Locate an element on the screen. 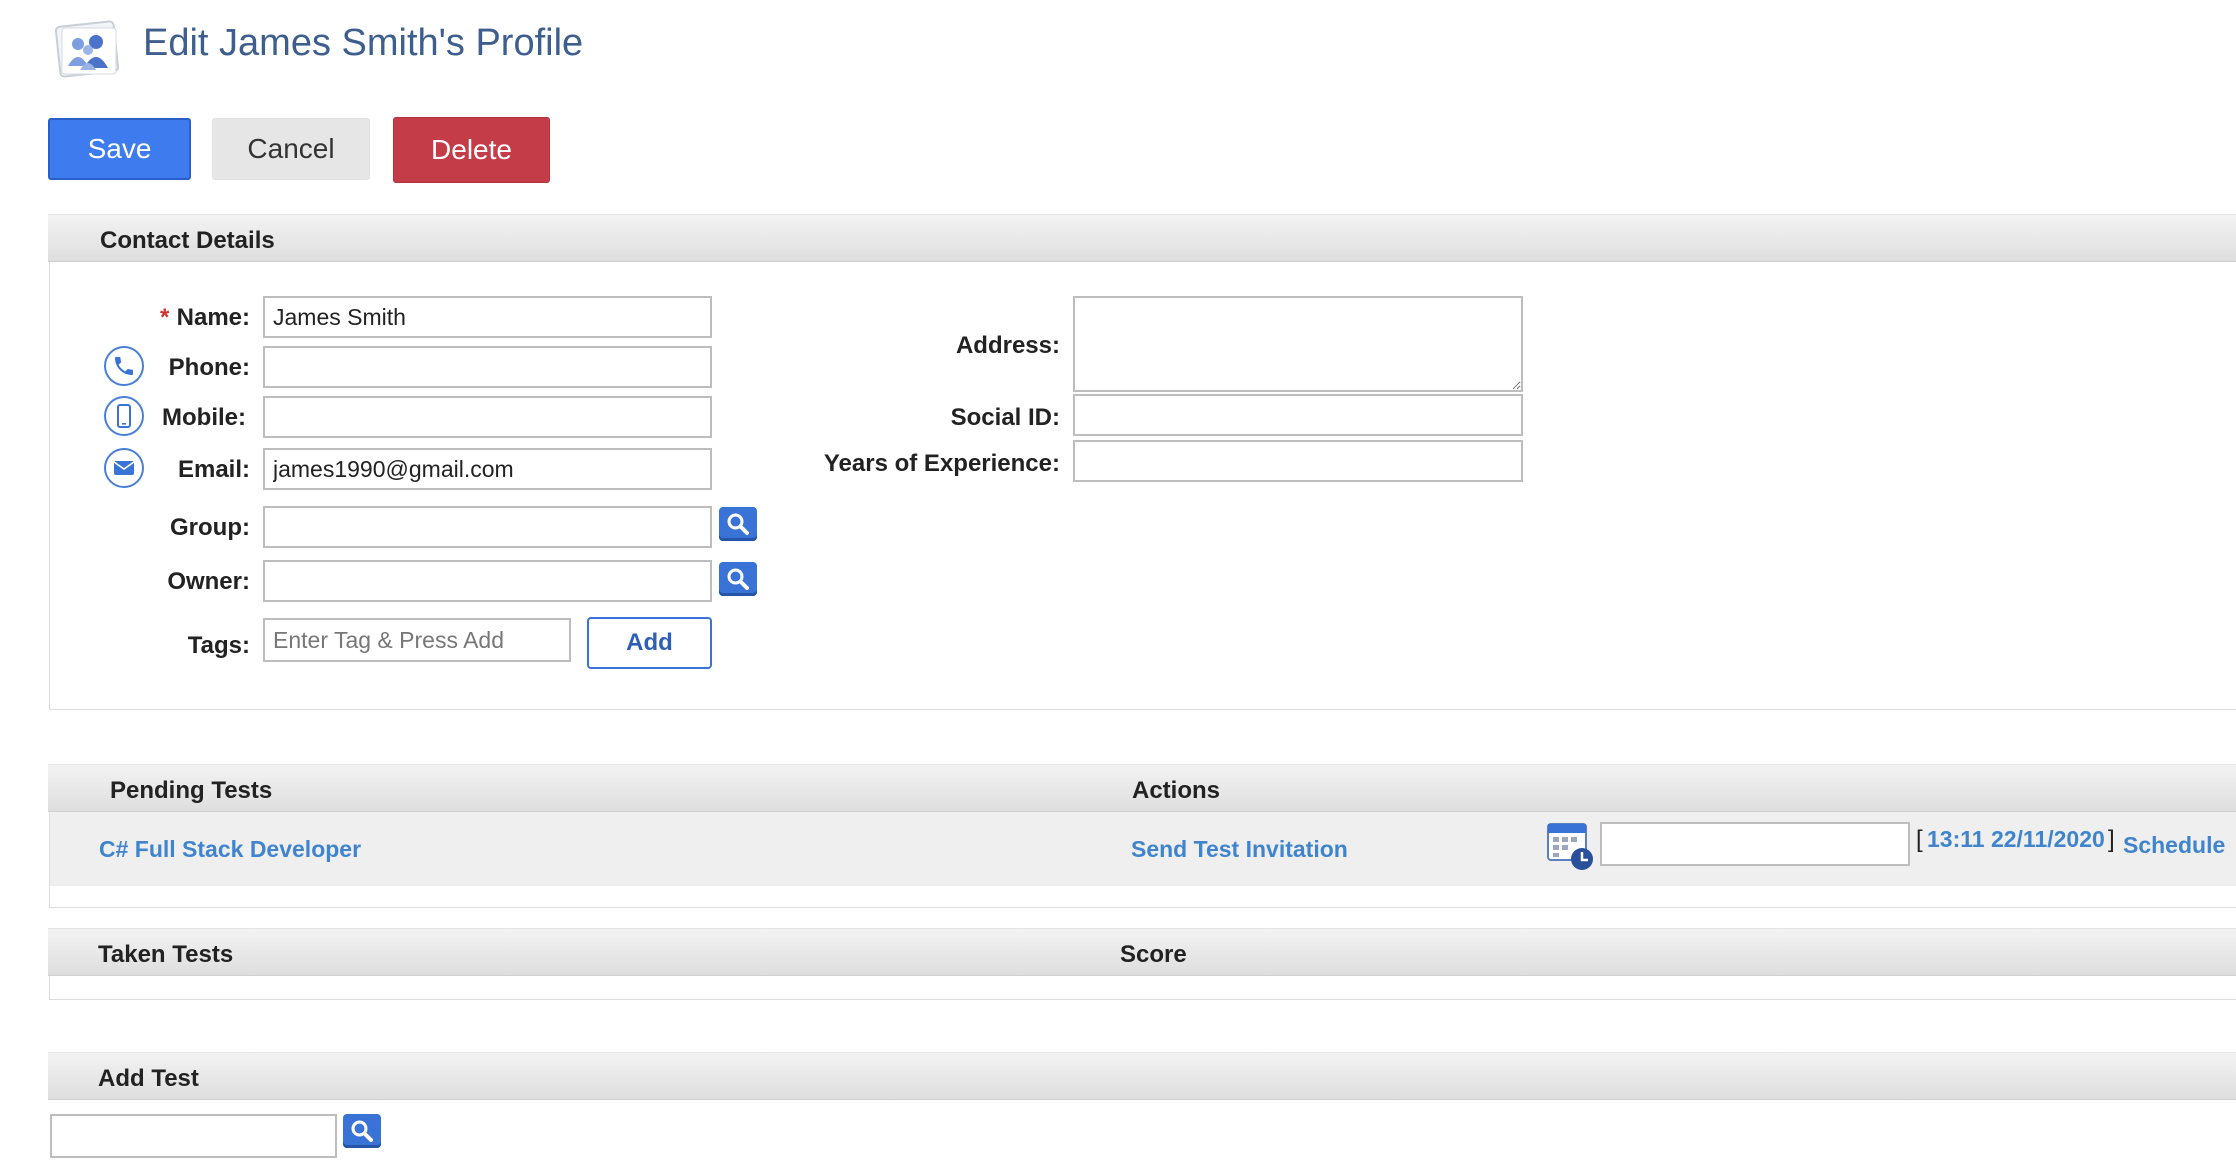 This screenshot has height=1176, width=2236. schedule-datetime-input is located at coordinates (1755, 844).